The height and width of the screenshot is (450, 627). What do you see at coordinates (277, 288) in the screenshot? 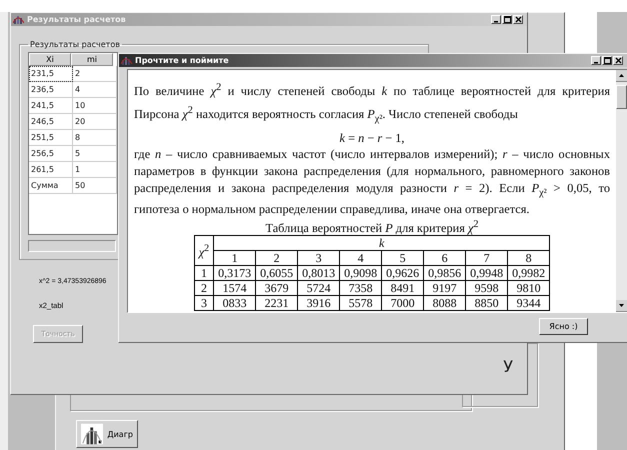
I see `table-cell: 3679` at bounding box center [277, 288].